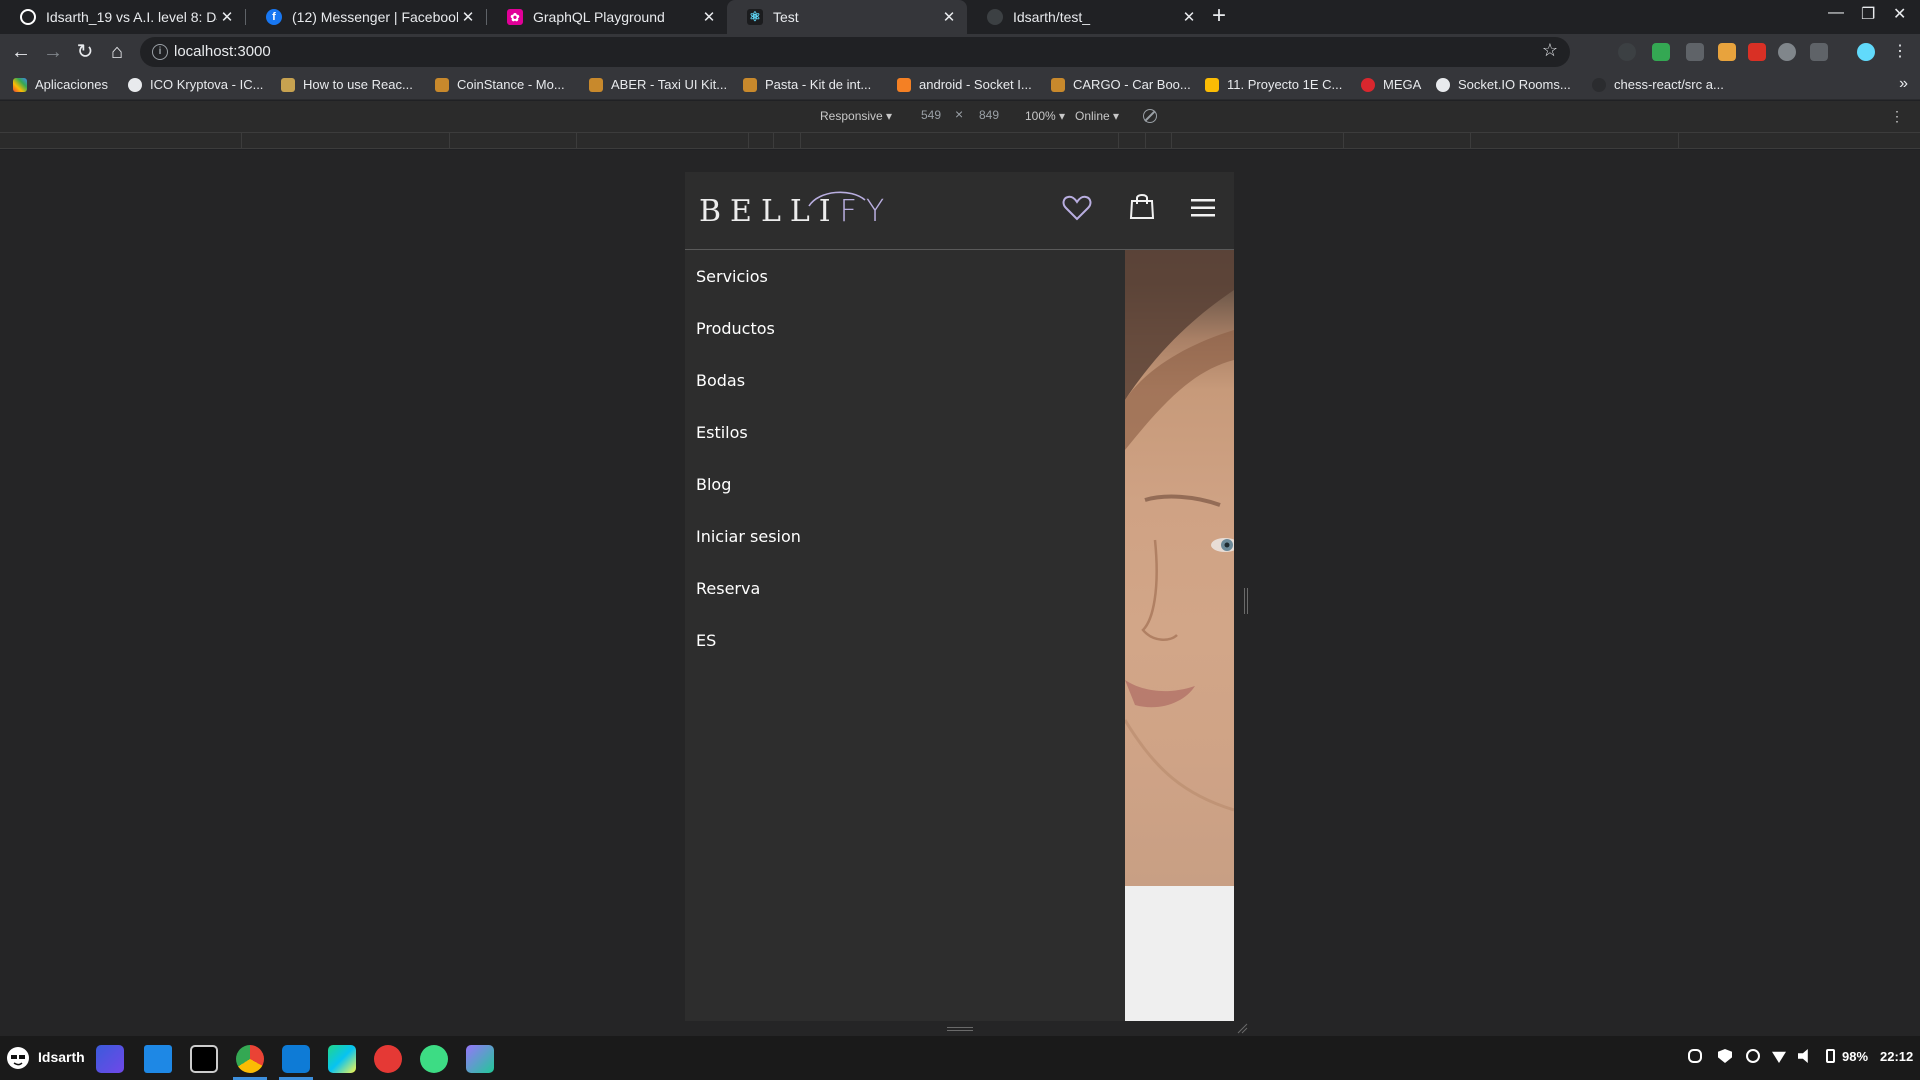  Describe the element at coordinates (1246, 601) in the screenshot. I see `resize-handle-right` at that location.